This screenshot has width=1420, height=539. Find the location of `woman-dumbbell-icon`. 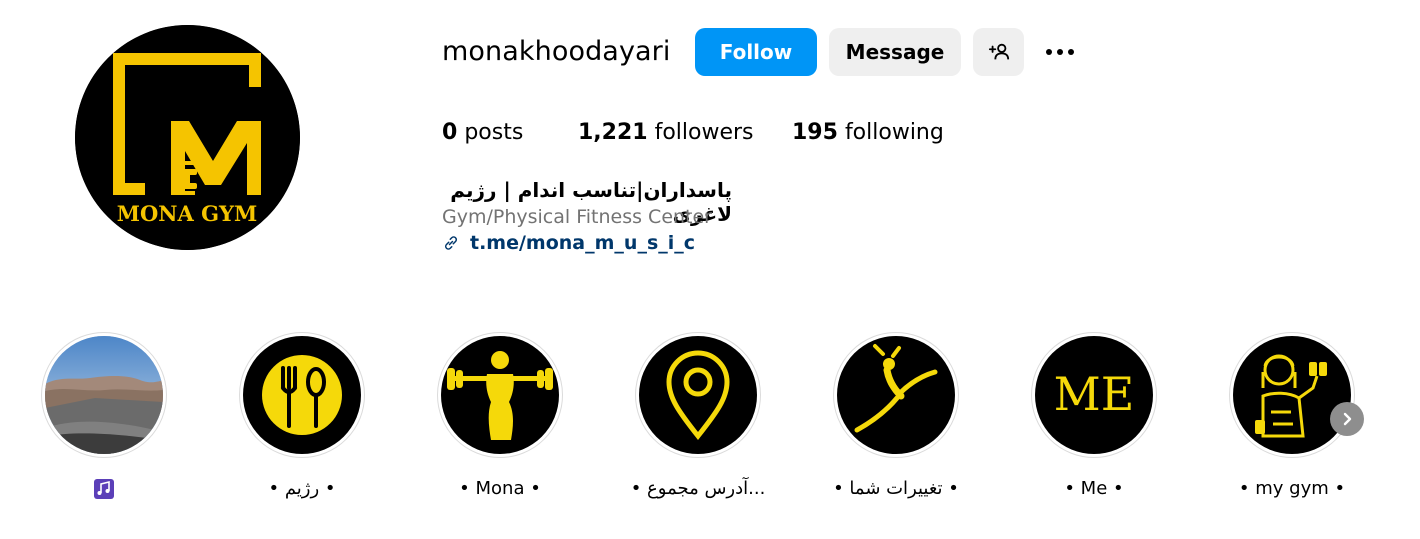

woman-dumbbell-icon is located at coordinates (1291, 396).